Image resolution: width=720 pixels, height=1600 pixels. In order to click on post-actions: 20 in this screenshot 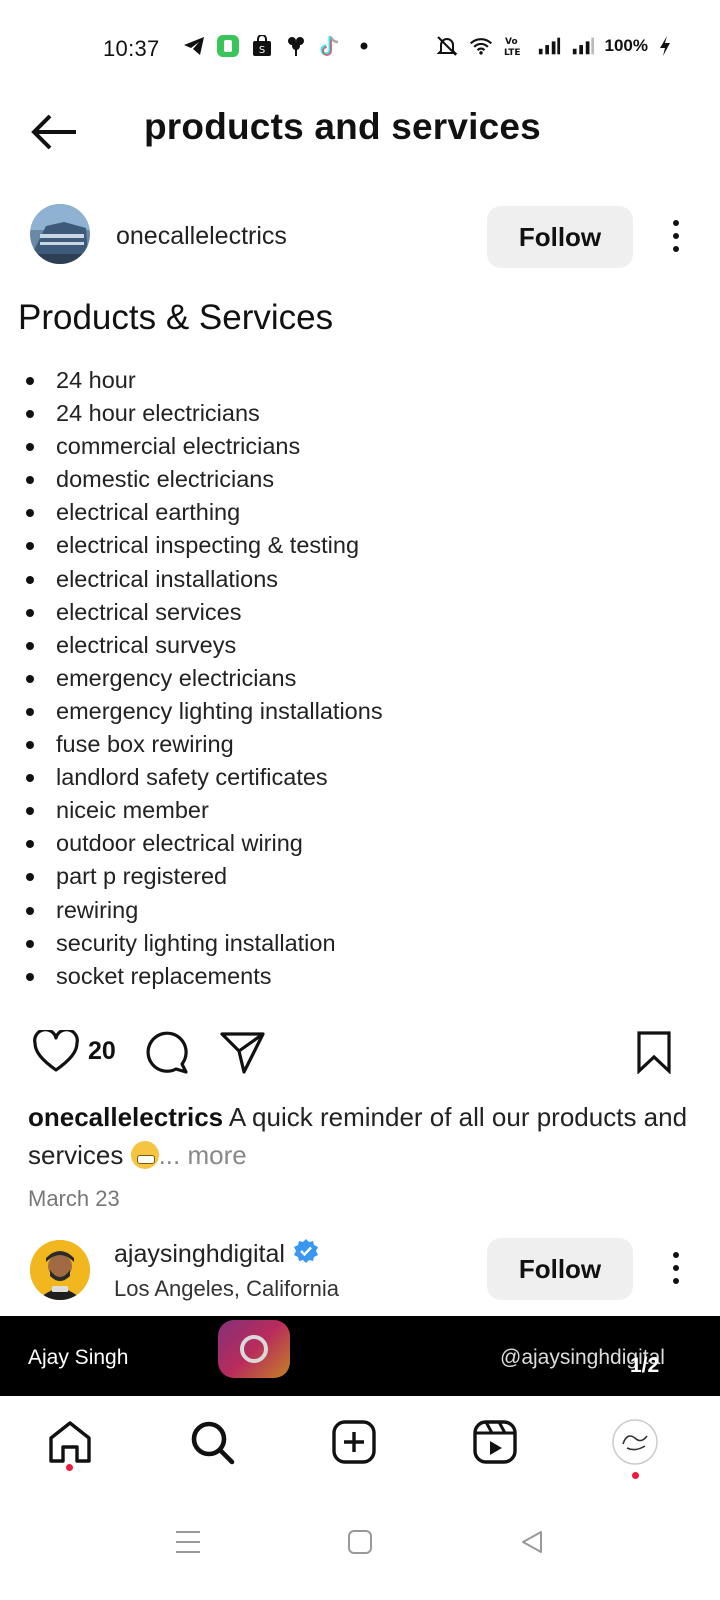, I will do `click(360, 1056)`.